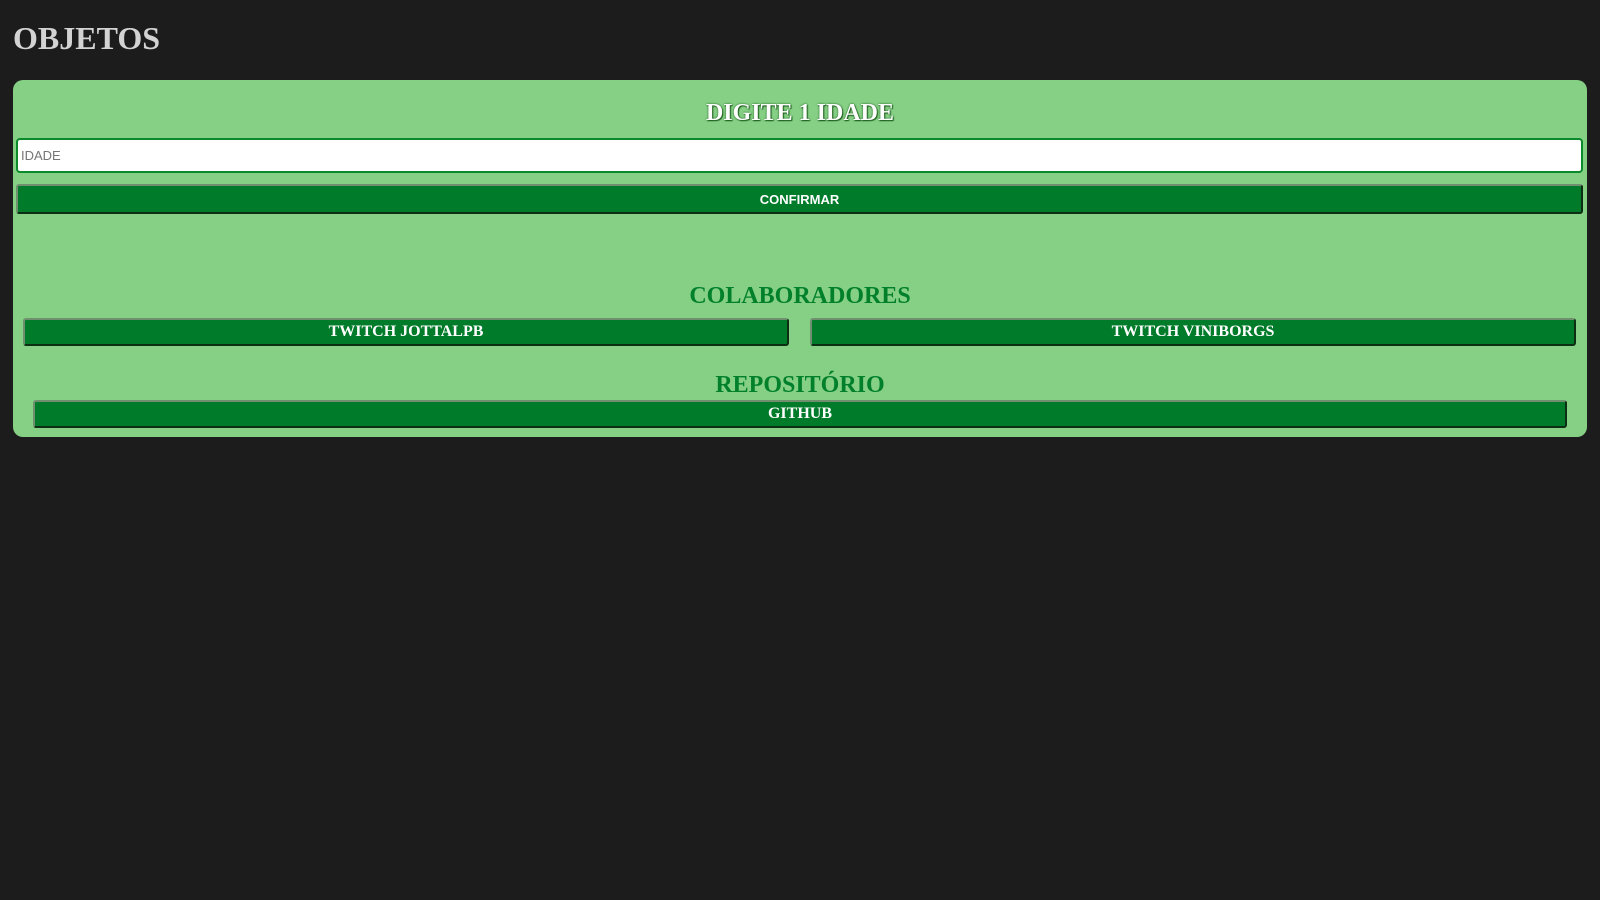 The height and width of the screenshot is (900, 1600). What do you see at coordinates (800, 385) in the screenshot?
I see `repository-title: REPOSITÓRIO` at bounding box center [800, 385].